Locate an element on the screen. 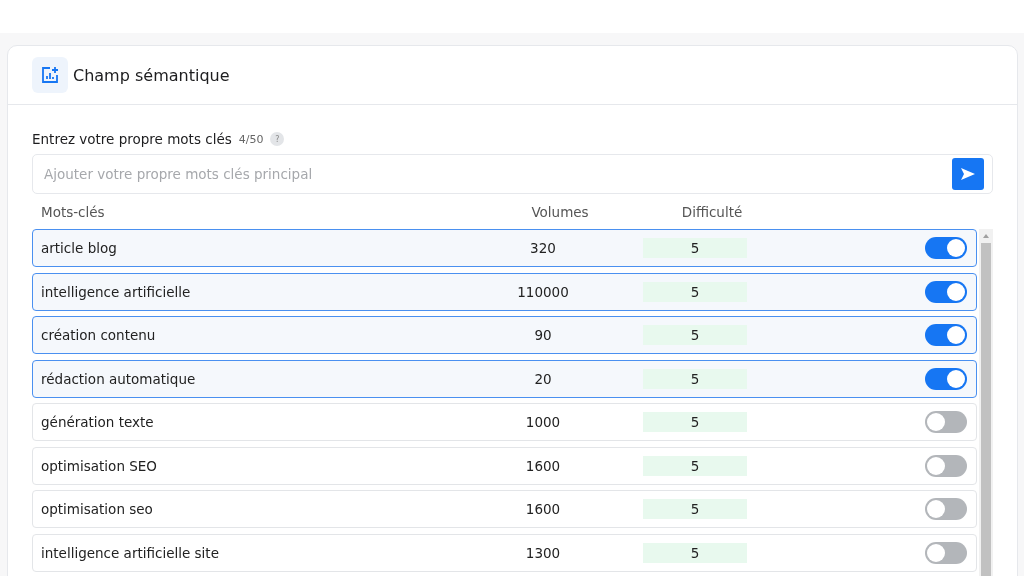 This screenshot has width=1024, height=576. keyword-row: optimisation SEO 1600 5 is located at coordinates (504, 465).